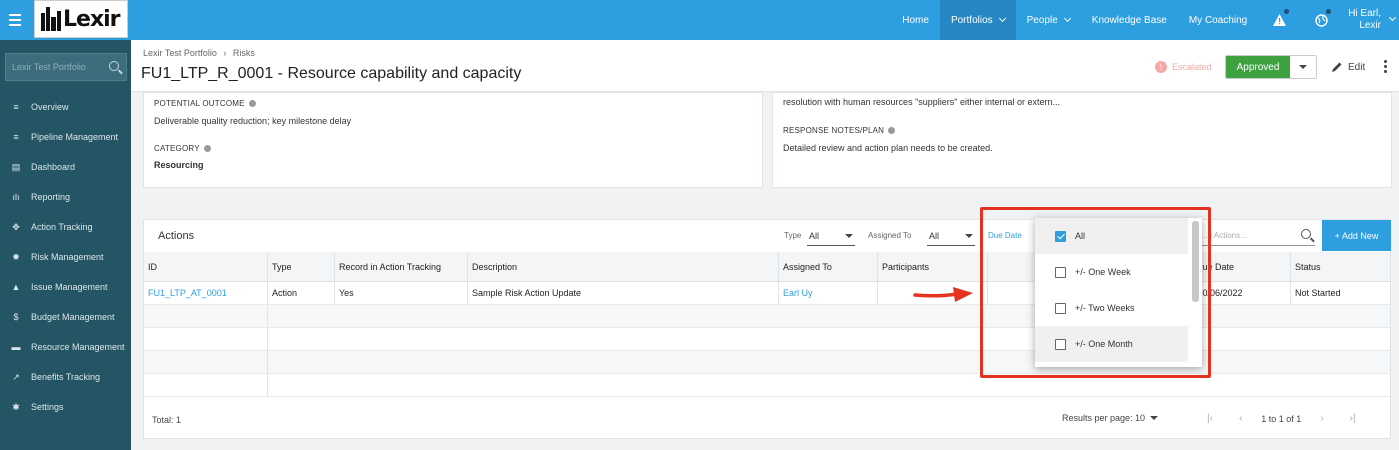  What do you see at coordinates (1340, 266) in the screenshot?
I see `column-header-status: Status` at bounding box center [1340, 266].